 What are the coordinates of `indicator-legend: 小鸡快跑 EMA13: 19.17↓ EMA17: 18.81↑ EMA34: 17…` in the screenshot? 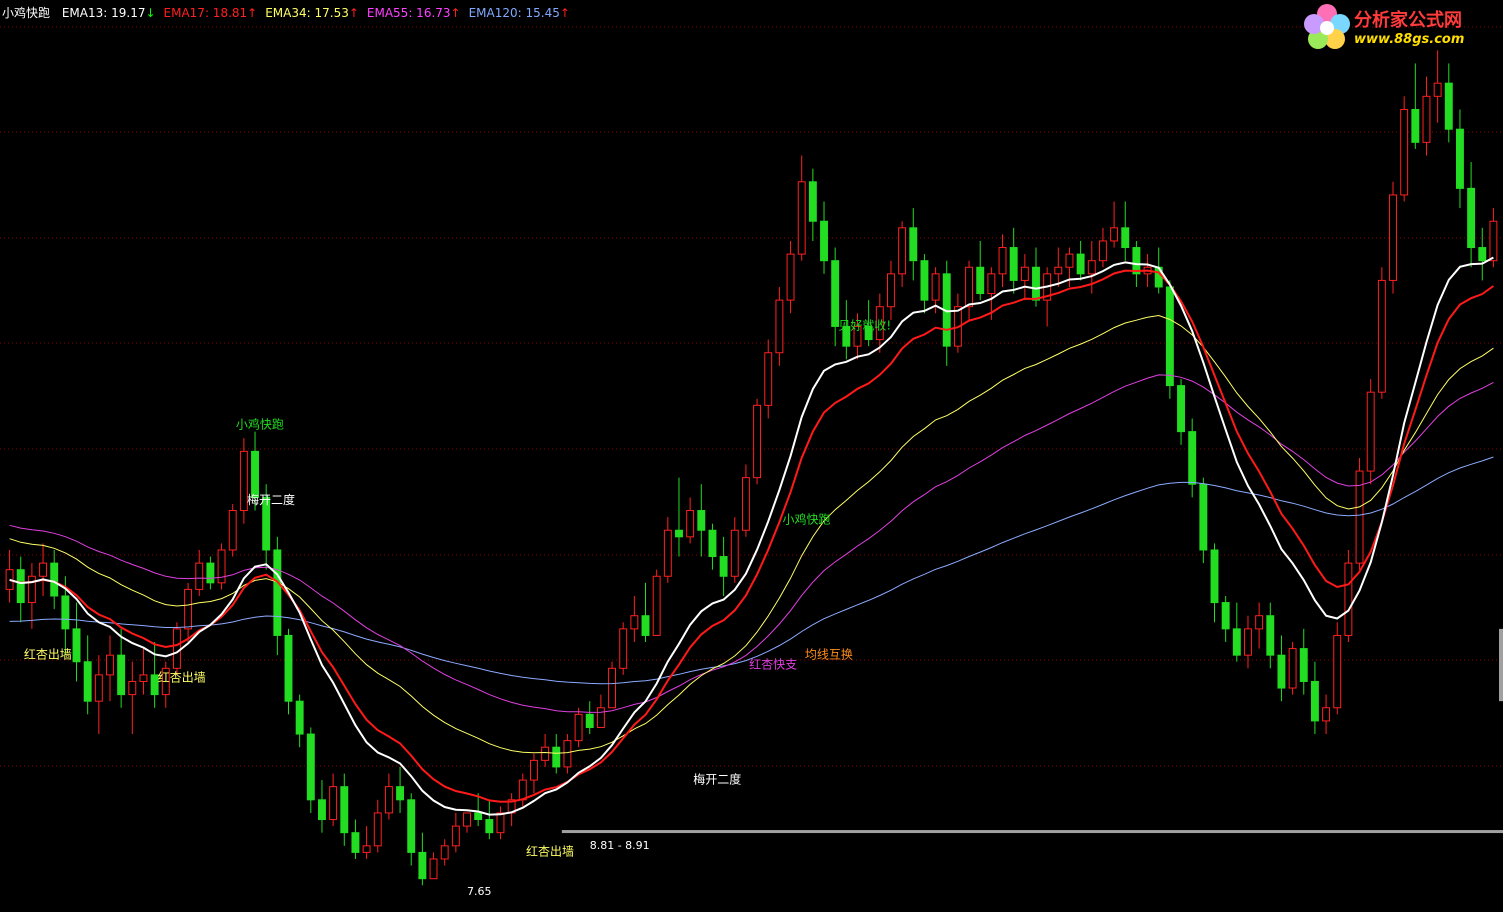 It's located at (294, 12).